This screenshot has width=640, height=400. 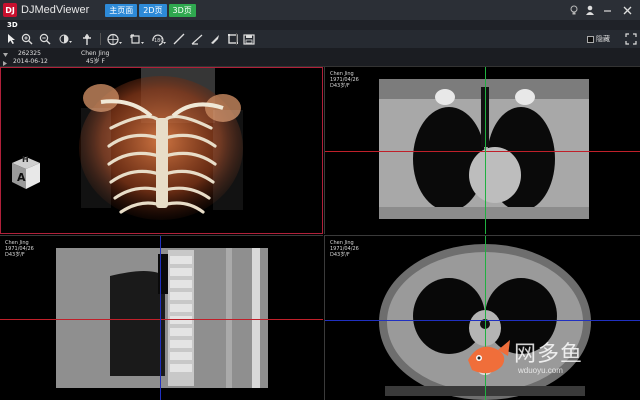 What do you see at coordinates (10, 10) in the screenshot?
I see `app-logo: DJ` at bounding box center [10, 10].